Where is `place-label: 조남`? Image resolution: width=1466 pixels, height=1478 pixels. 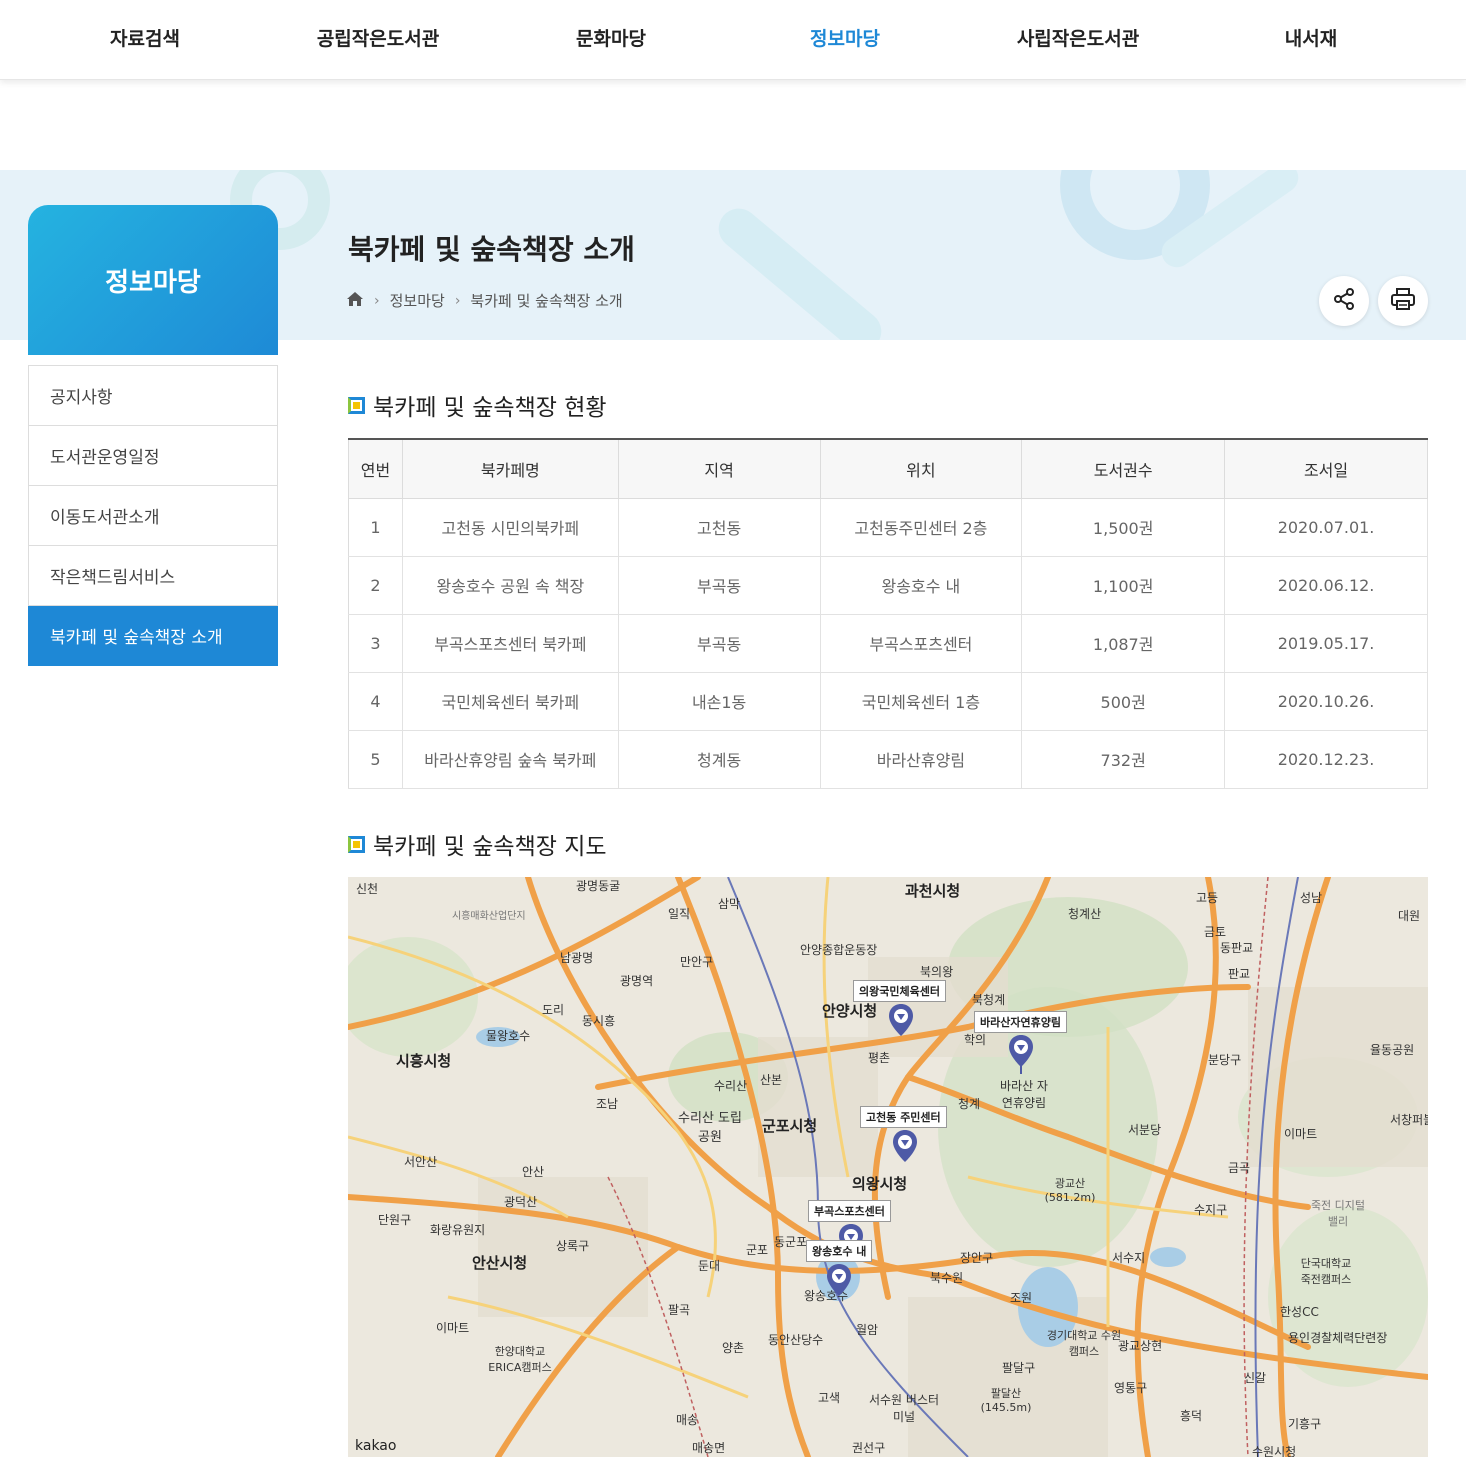
place-label: 조남 is located at coordinates (607, 1104).